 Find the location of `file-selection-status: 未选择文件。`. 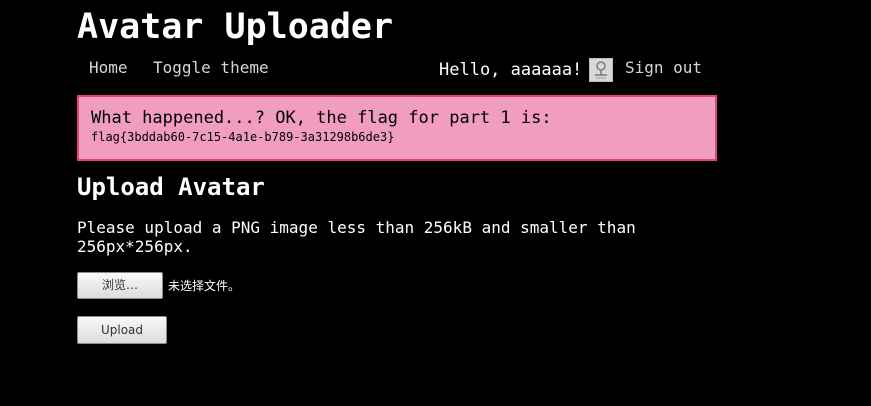

file-selection-status: 未选择文件。 is located at coordinates (204, 286).